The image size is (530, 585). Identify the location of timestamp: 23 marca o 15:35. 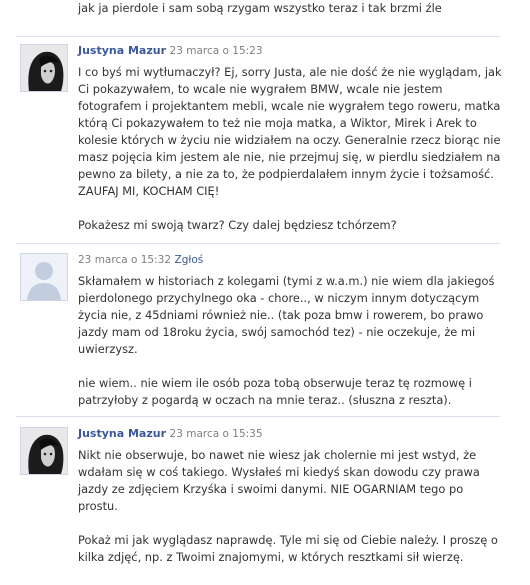
(216, 434).